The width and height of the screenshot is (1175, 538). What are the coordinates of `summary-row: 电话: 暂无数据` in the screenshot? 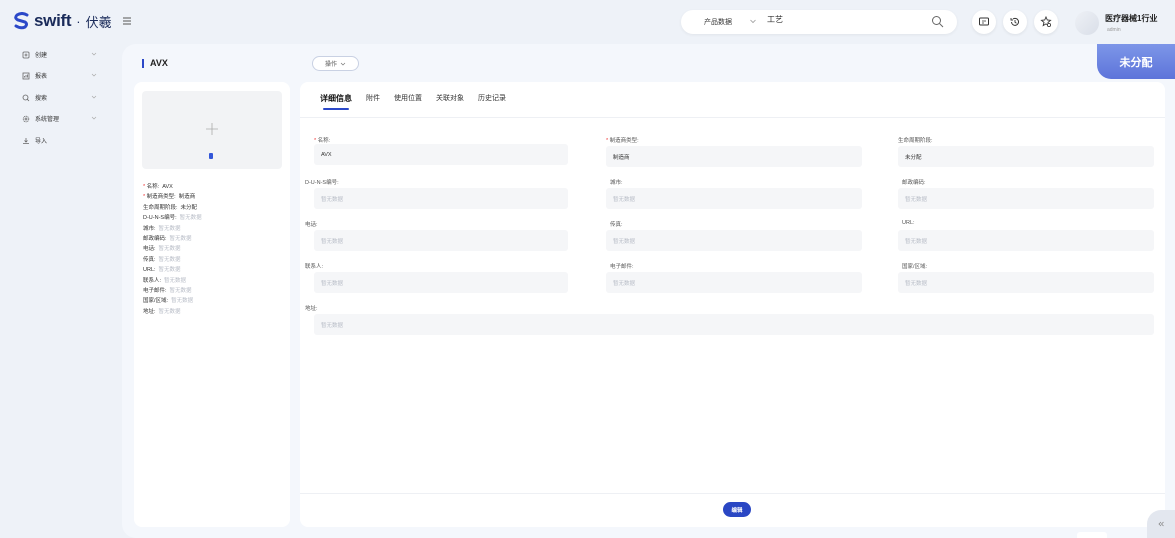 It's located at (172, 249).